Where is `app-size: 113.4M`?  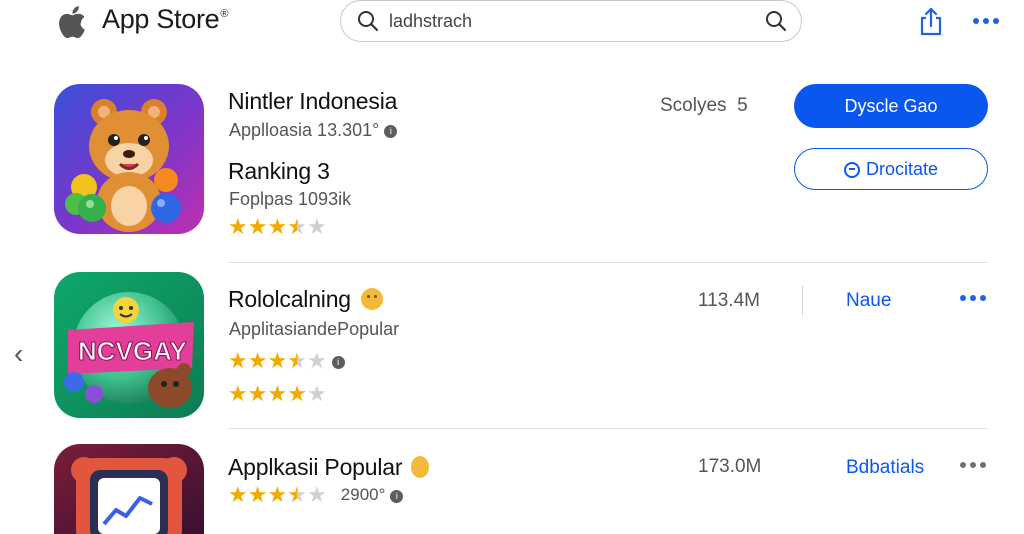 app-size: 113.4M is located at coordinates (729, 300).